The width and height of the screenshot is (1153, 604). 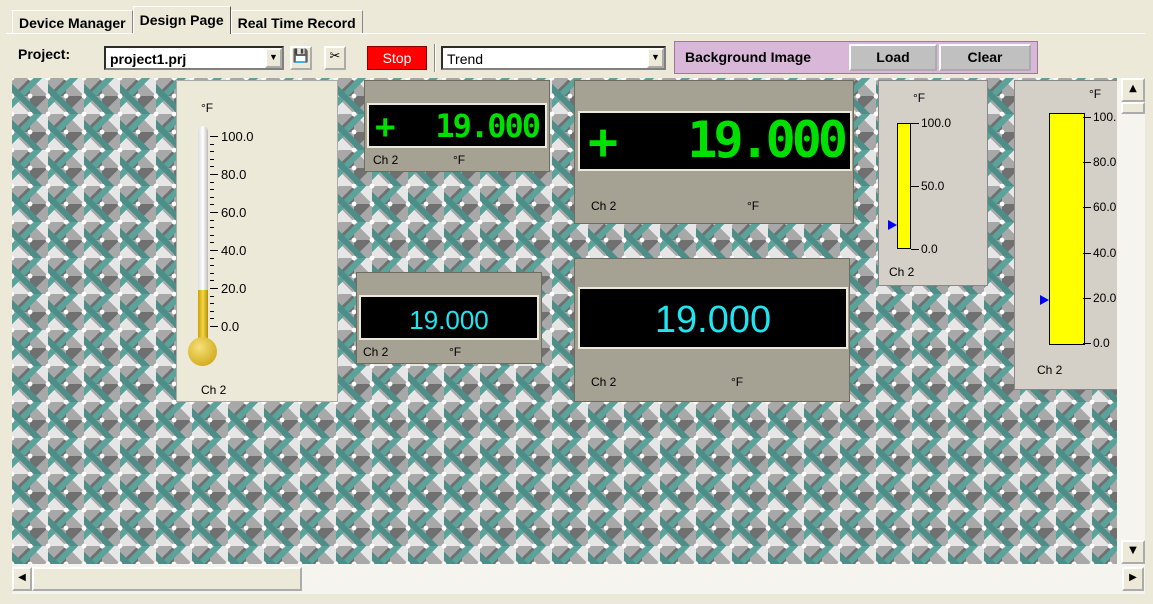 What do you see at coordinates (985, 57) in the screenshot?
I see `clear-button: Clear` at bounding box center [985, 57].